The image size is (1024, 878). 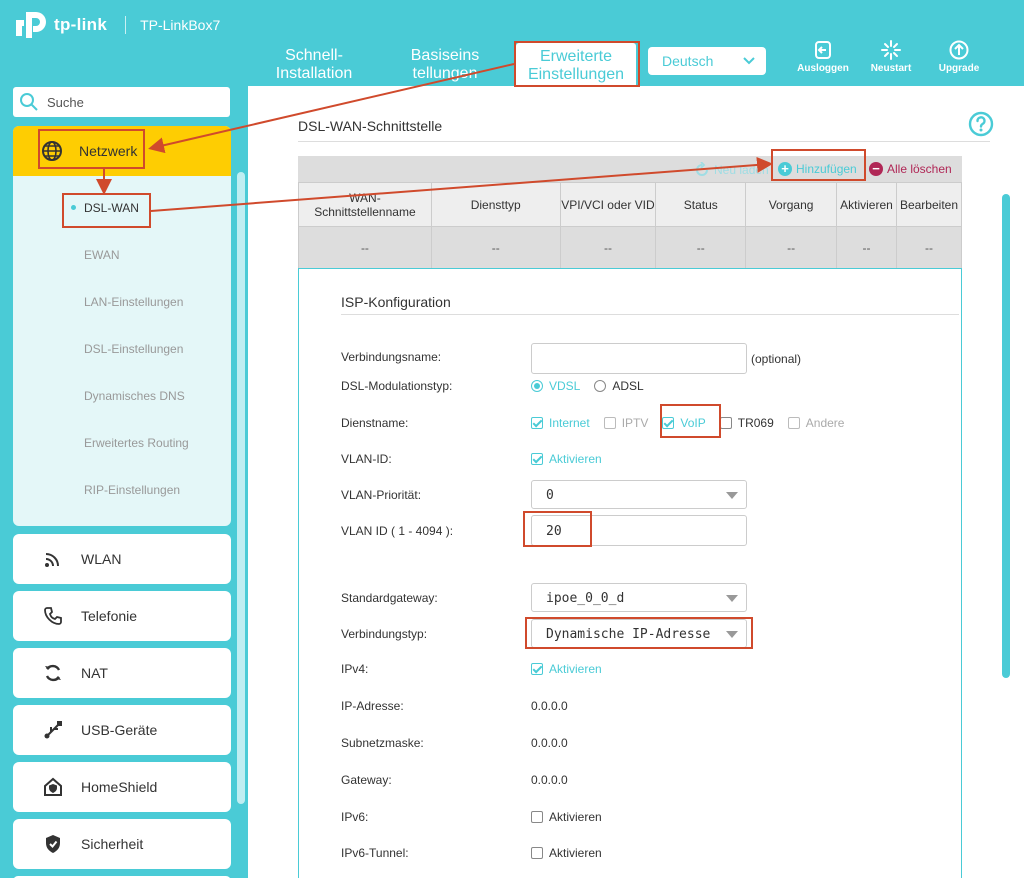 What do you see at coordinates (959, 50) in the screenshot?
I see `upgrade-icon` at bounding box center [959, 50].